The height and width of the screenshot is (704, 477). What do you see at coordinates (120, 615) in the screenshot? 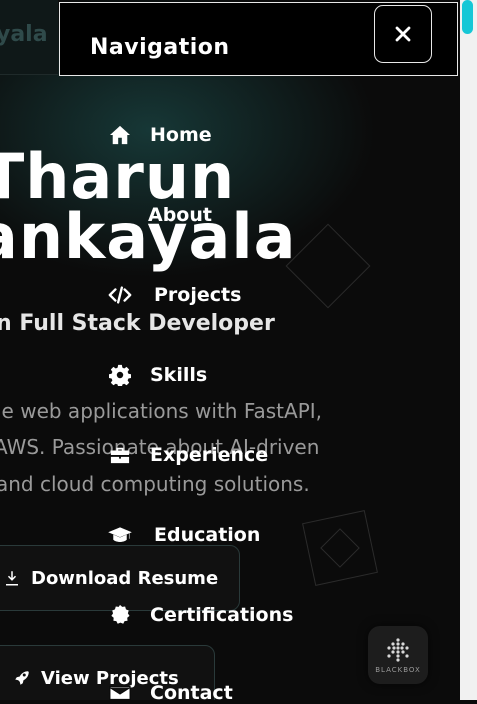
I see `certificate-icon` at bounding box center [120, 615].